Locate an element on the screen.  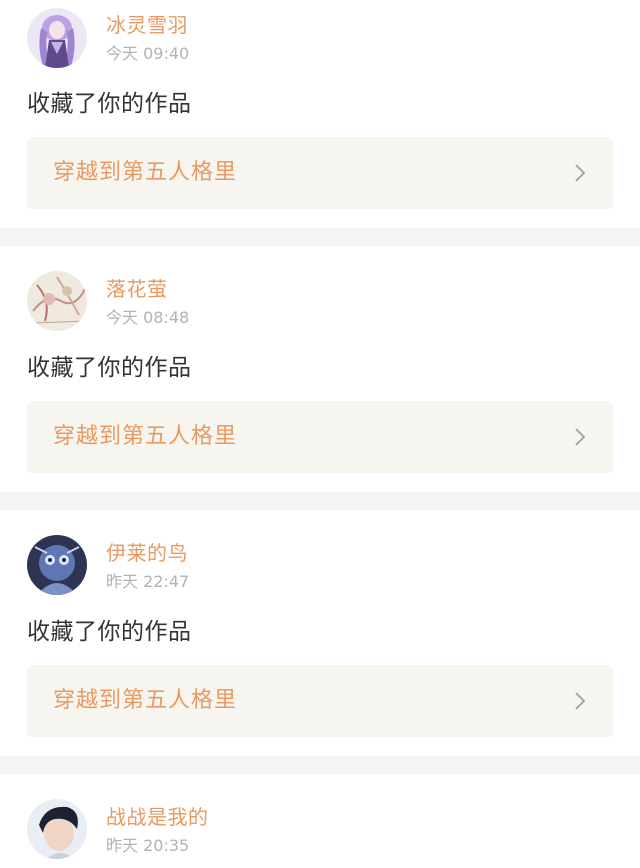
timestamp: 今天 09:40 is located at coordinates (148, 53).